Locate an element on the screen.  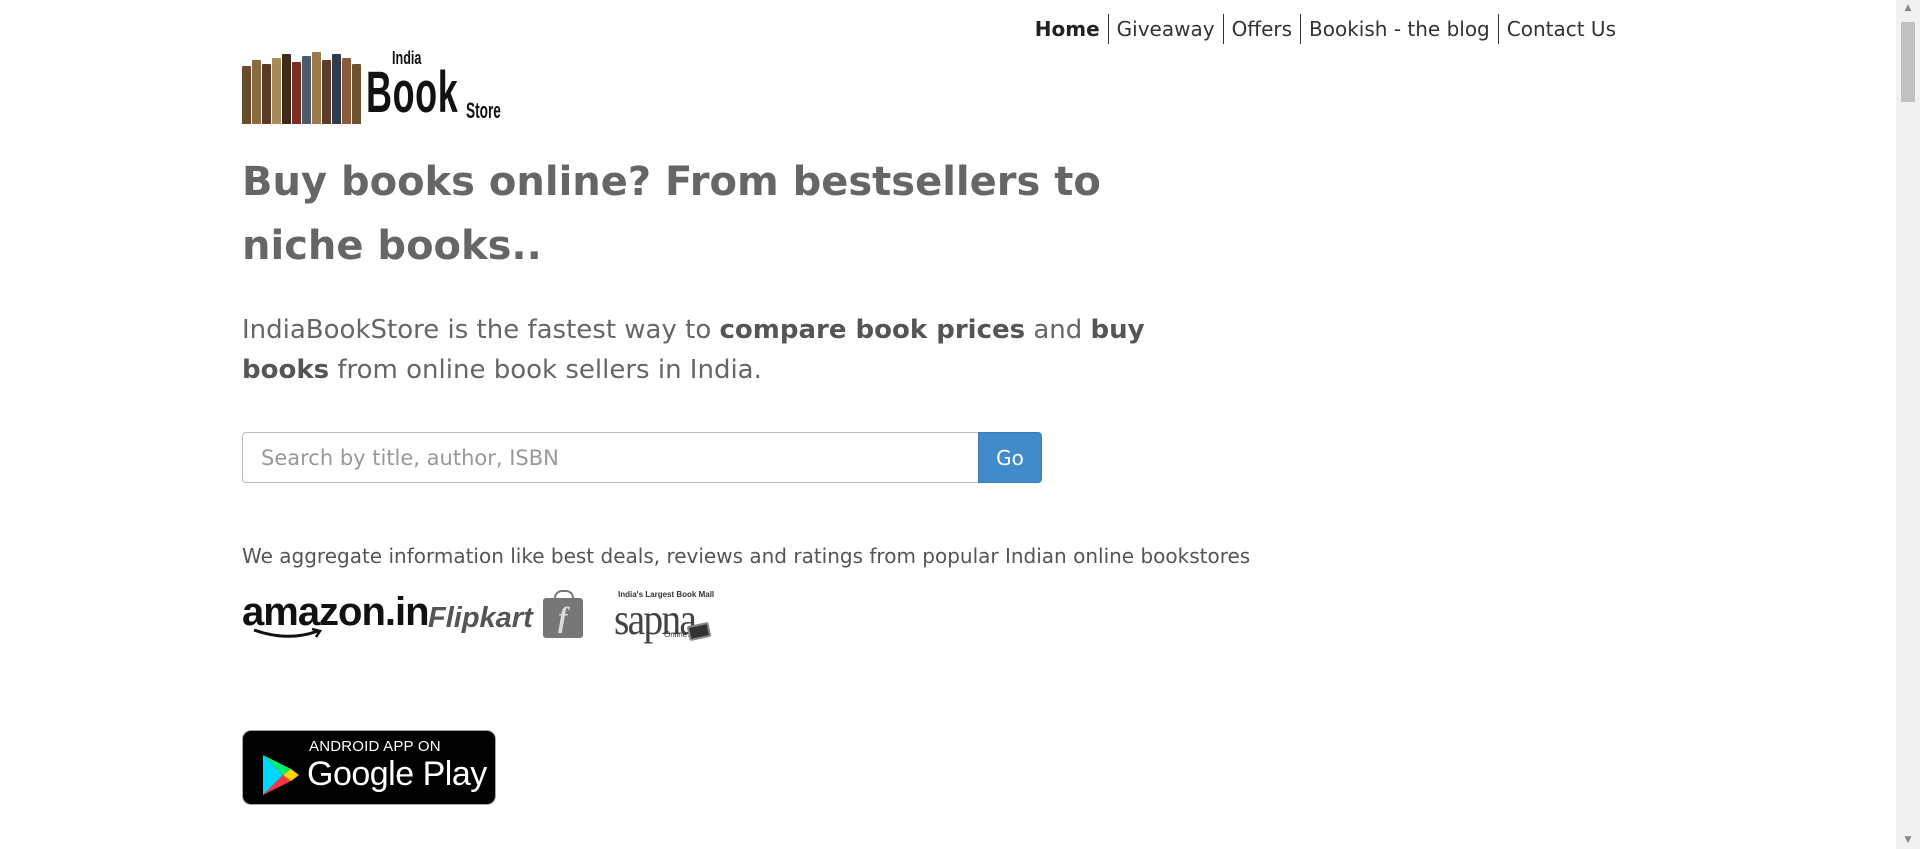
google-play-icon is located at coordinates (281, 775).